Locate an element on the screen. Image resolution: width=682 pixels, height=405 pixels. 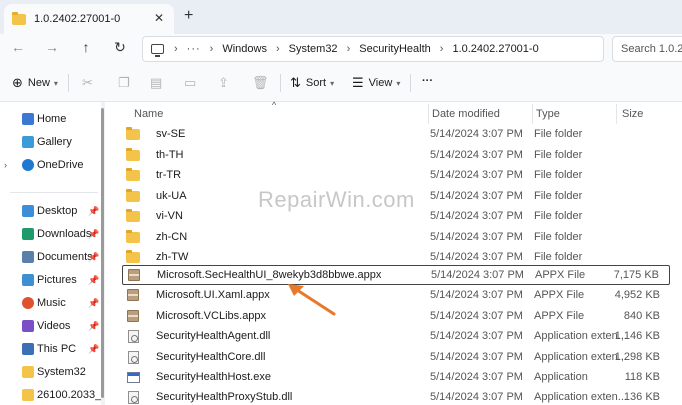
trash-icon: 🗑 is located at coordinates (260, 82).